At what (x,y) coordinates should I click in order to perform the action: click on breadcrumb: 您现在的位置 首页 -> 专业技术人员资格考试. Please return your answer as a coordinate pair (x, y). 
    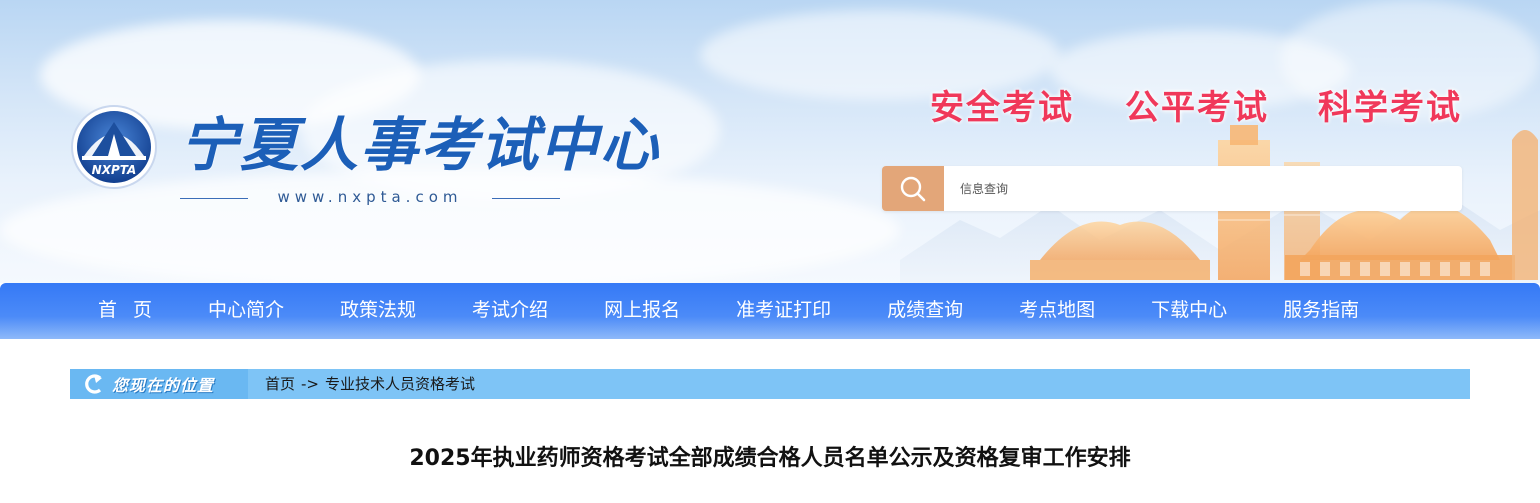
    Looking at the image, I should click on (770, 384).